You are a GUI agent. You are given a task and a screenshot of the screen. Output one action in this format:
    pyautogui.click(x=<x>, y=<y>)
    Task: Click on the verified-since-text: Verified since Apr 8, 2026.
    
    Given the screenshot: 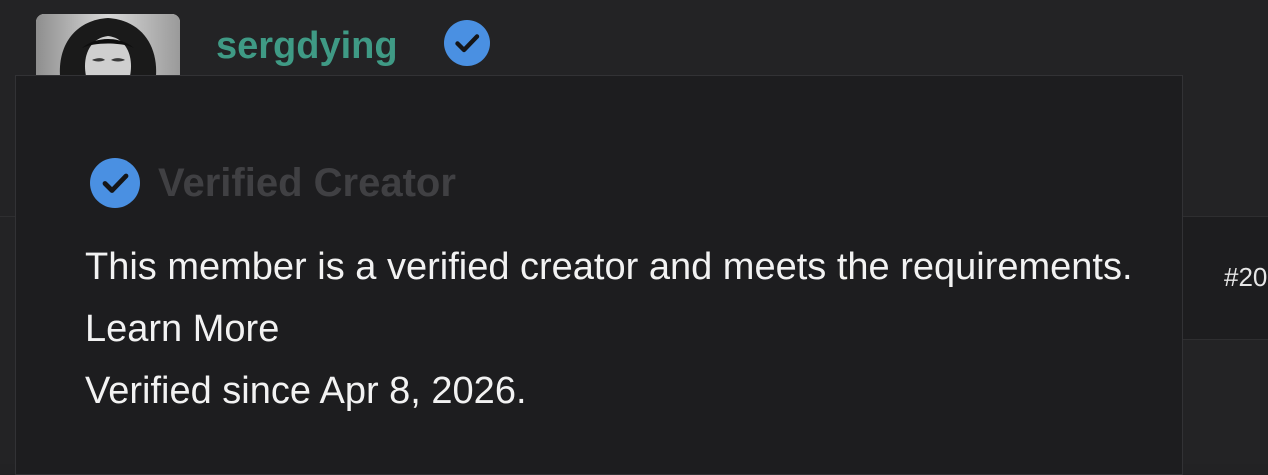 What is the action you would take?
    pyautogui.click(x=306, y=391)
    